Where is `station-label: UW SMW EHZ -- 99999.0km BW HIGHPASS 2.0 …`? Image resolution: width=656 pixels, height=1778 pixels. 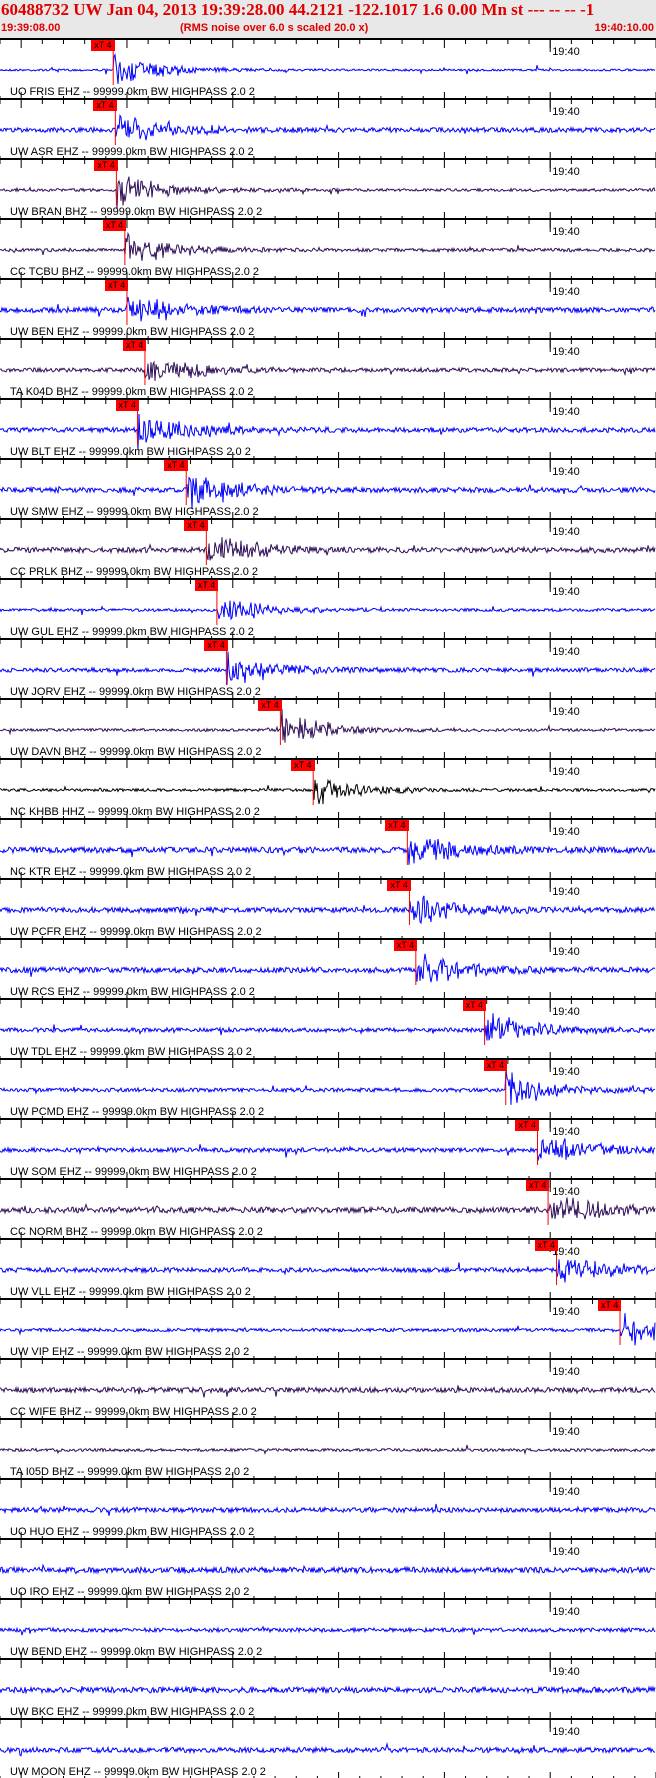
station-label: UW SMW EHZ -- 99999.0km BW HIGHPASS 2.0 … is located at coordinates (134, 512).